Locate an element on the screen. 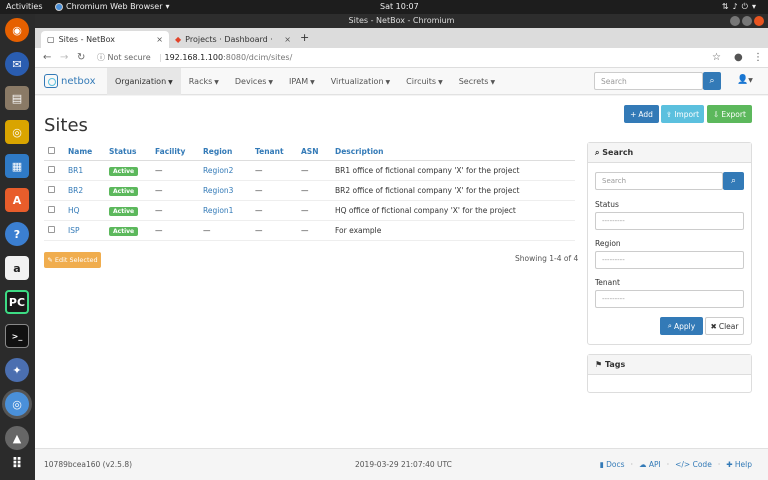 The width and height of the screenshot is (768, 480). asn-cell: — is located at coordinates (314, 170).